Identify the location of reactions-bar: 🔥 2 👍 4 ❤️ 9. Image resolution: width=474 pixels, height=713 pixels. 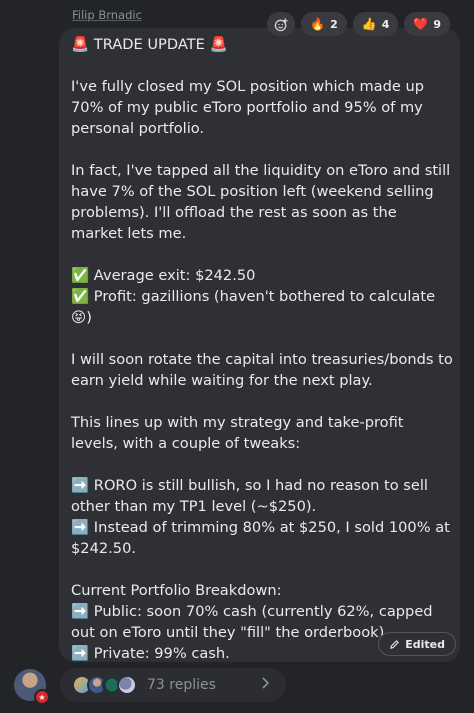
(358, 24).